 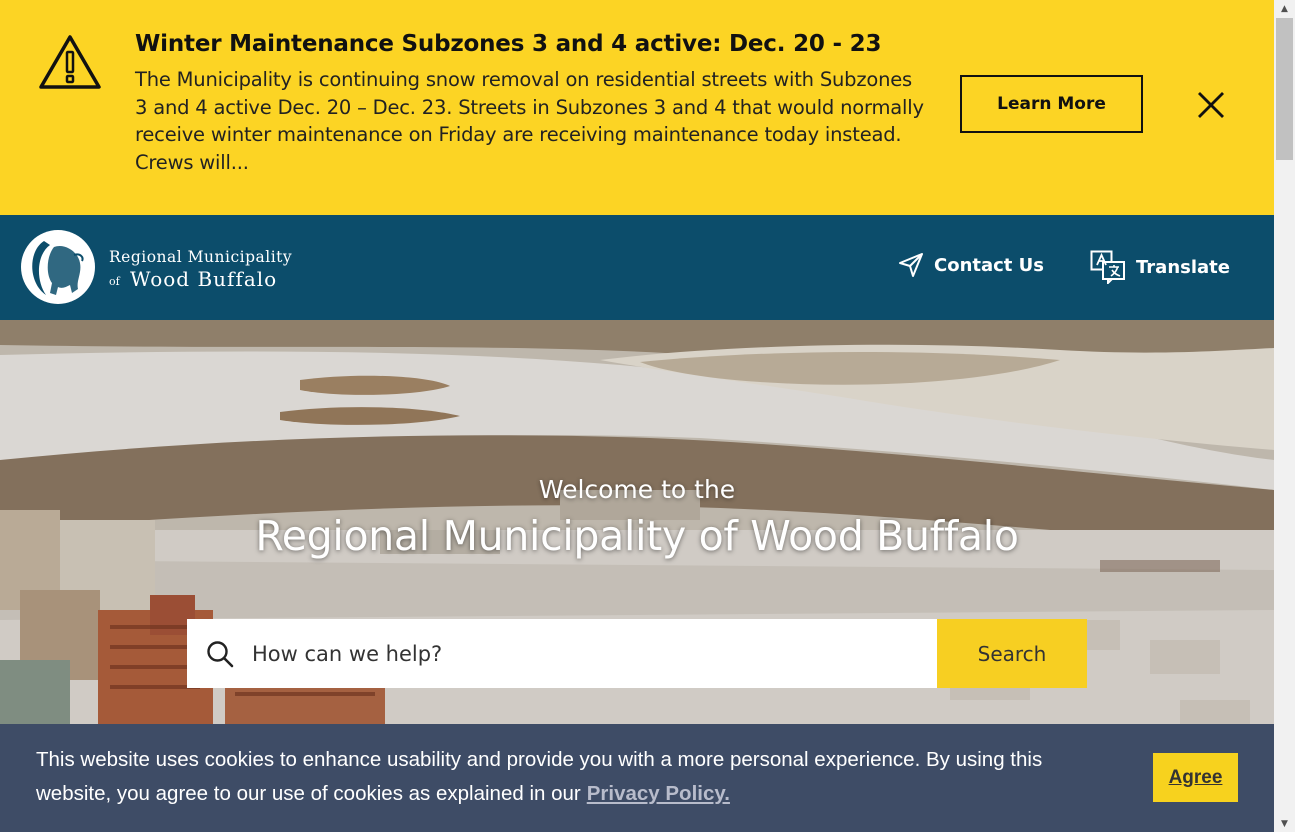 What do you see at coordinates (1284, 416) in the screenshot?
I see `vertical-scrollbar: ▲ ▼` at bounding box center [1284, 416].